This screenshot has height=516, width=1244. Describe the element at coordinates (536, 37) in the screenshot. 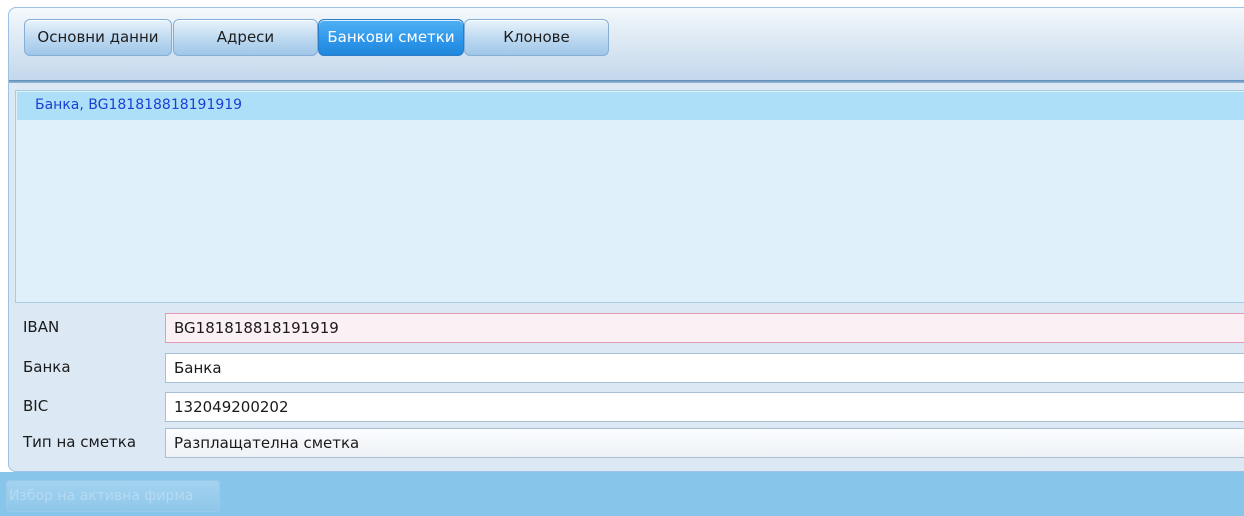

I see `tab-branches: Клонове` at that location.